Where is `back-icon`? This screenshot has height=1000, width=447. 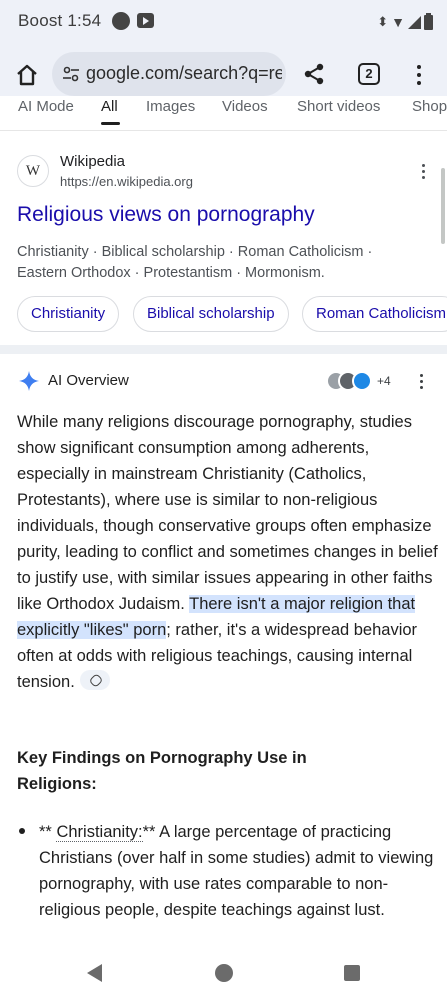
back-icon is located at coordinates (94, 973).